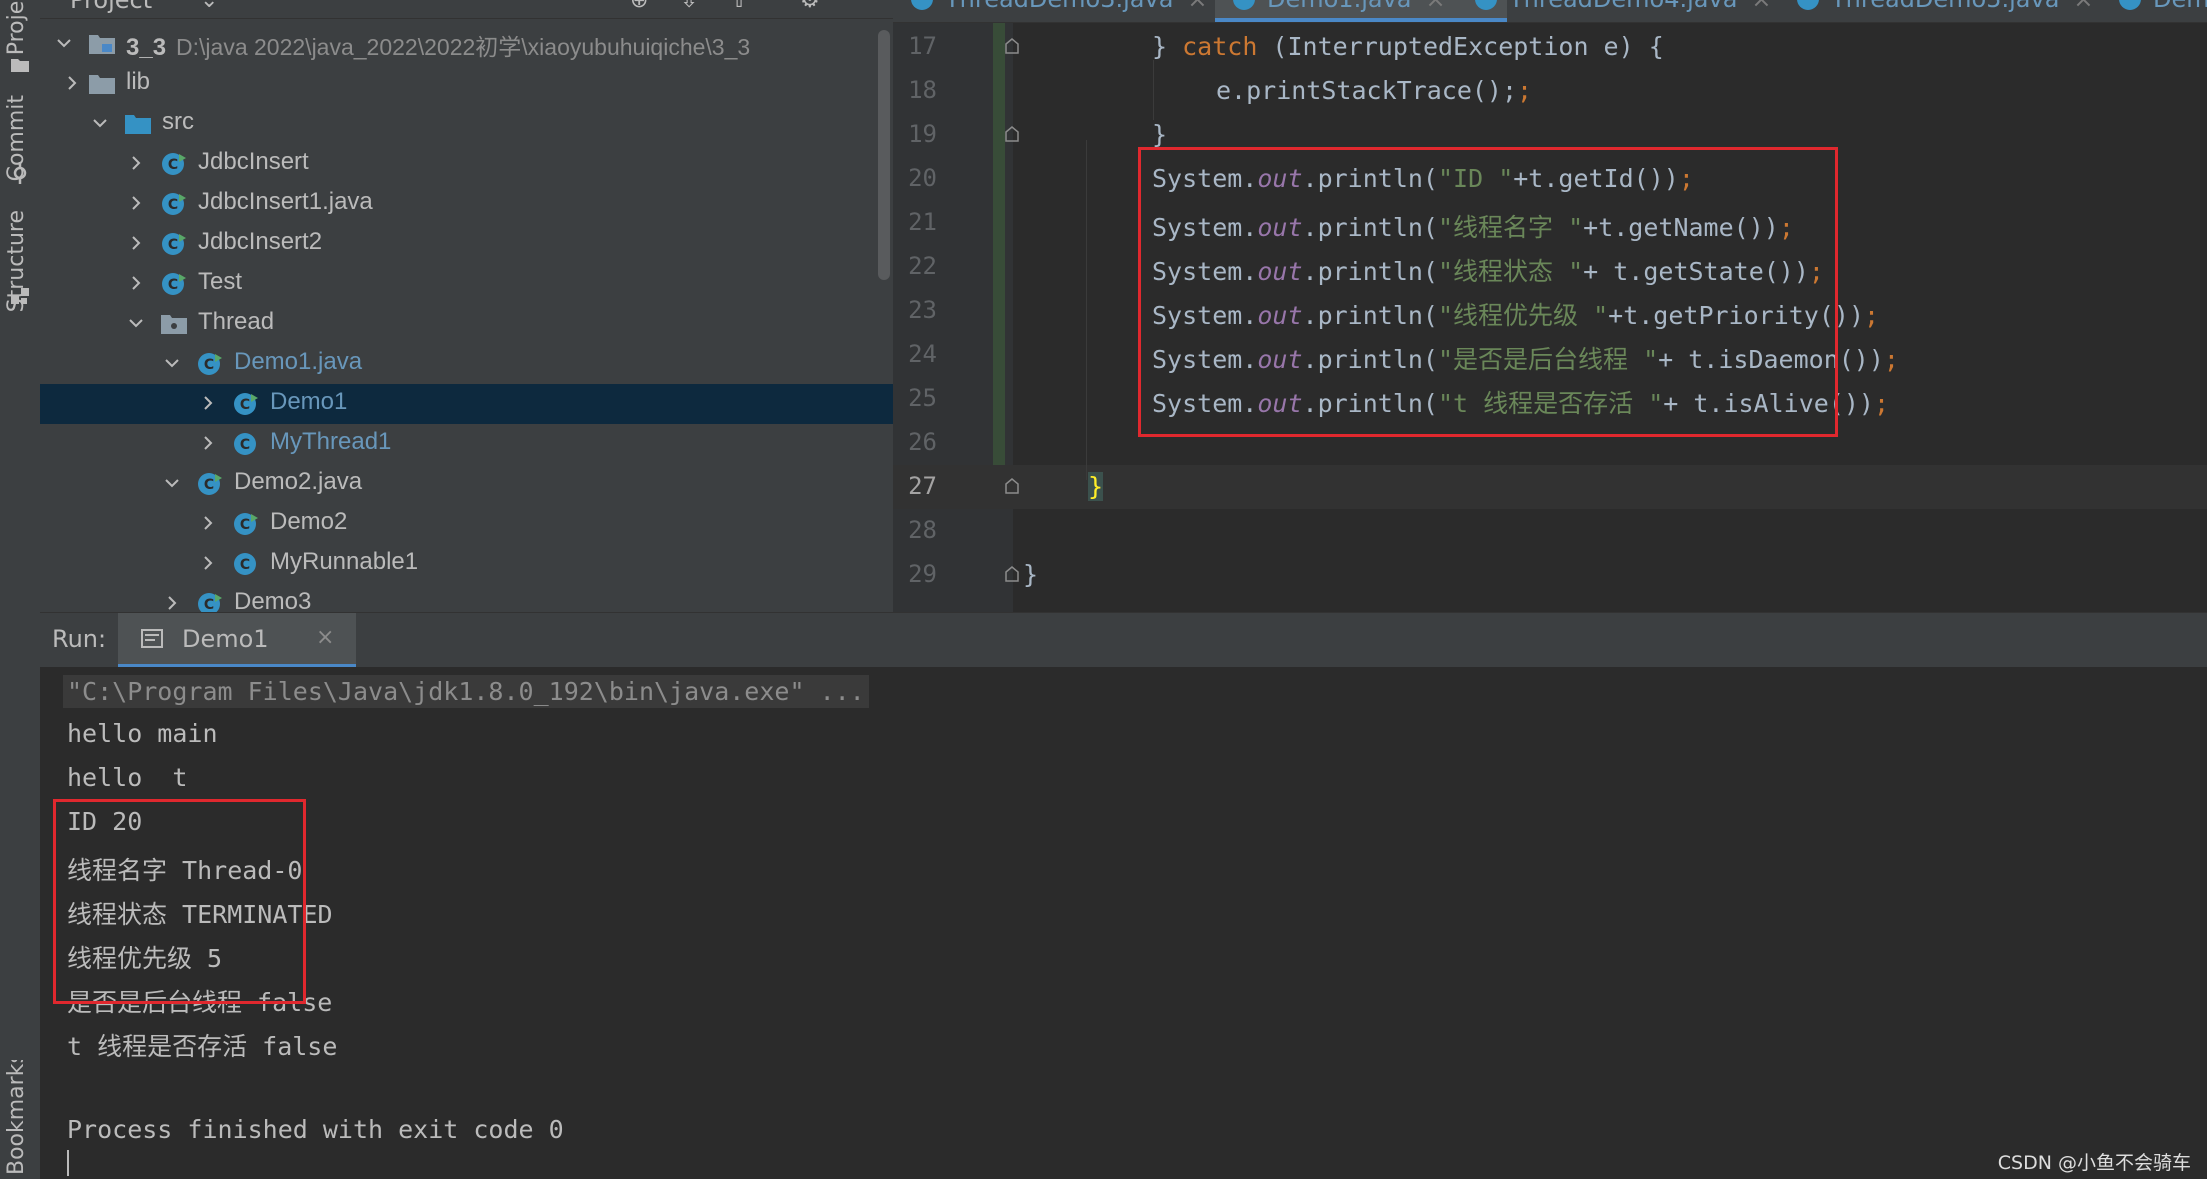 The height and width of the screenshot is (1179, 2207). Describe the element at coordinates (16, 27) in the screenshot. I see `project-tool-tab: Project` at that location.